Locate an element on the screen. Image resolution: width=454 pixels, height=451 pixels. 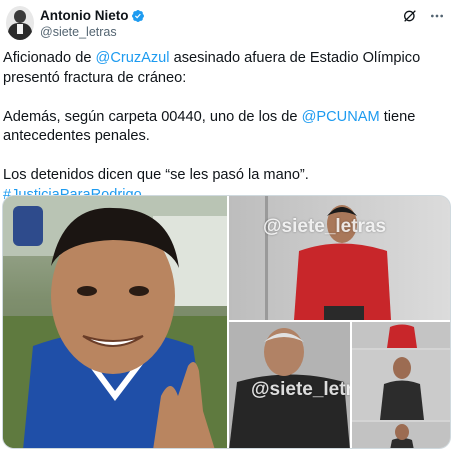
photo-detainees-3-drawing is located at coordinates (401, 385).